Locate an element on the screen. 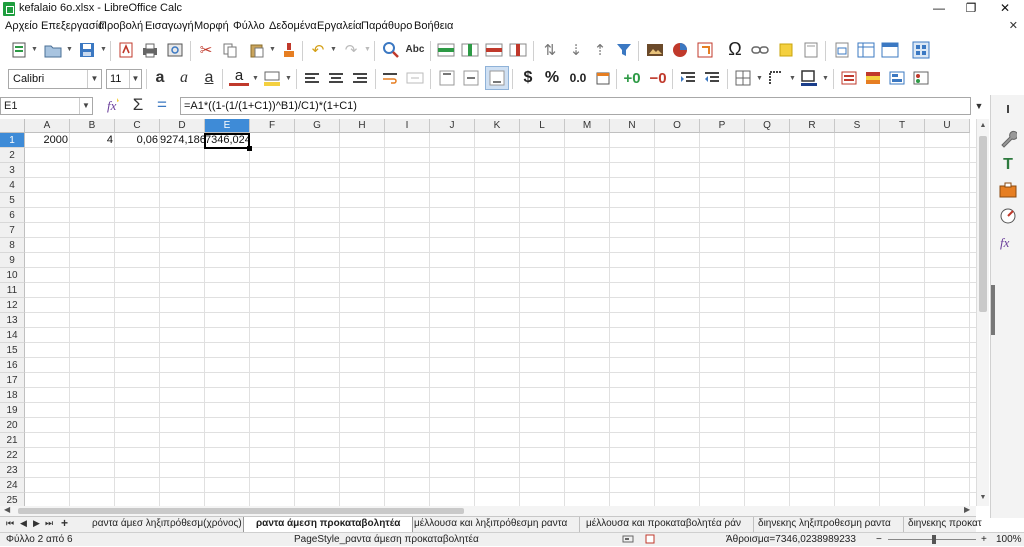 This screenshot has height=547, width=1024. italic-icon: a is located at coordinates (184, 78).